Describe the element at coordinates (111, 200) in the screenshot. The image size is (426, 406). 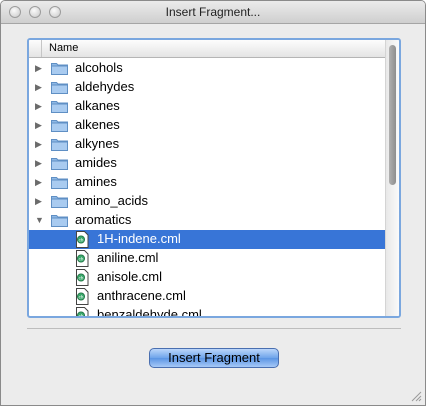
I see `tree-row-label: amino_acids` at that location.